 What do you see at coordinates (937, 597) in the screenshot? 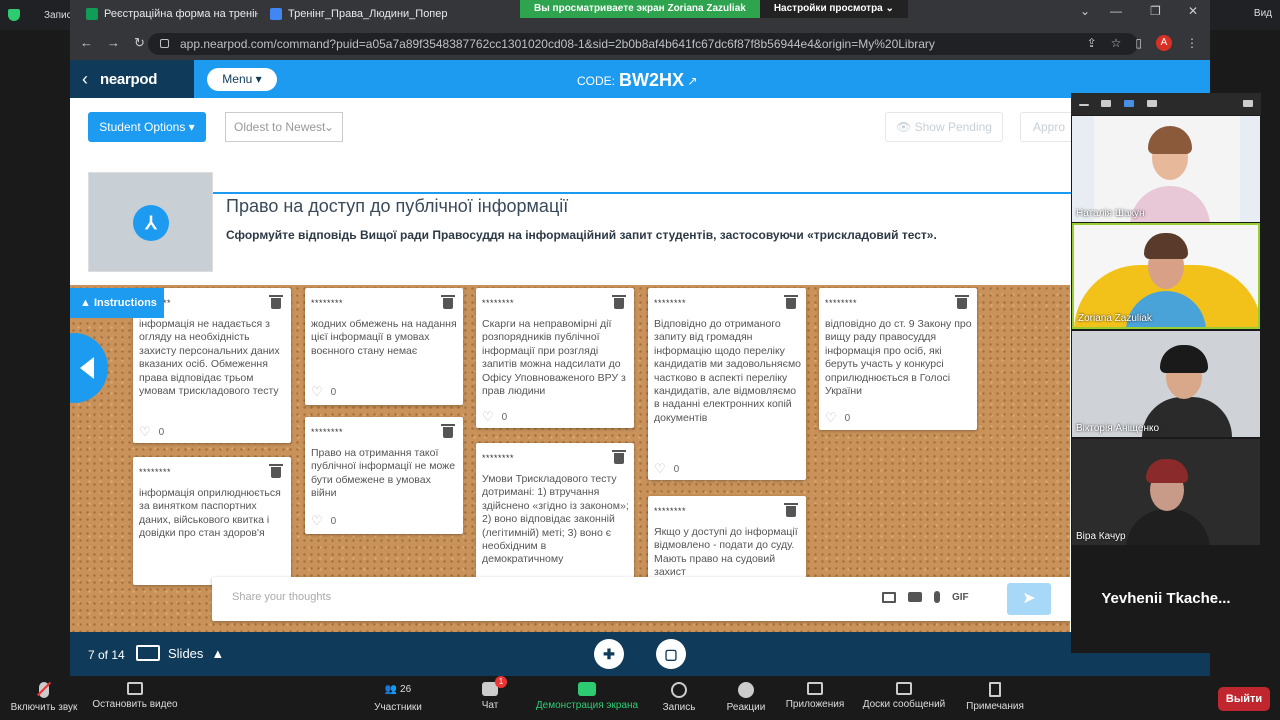
I see `microphone-icon` at bounding box center [937, 597].